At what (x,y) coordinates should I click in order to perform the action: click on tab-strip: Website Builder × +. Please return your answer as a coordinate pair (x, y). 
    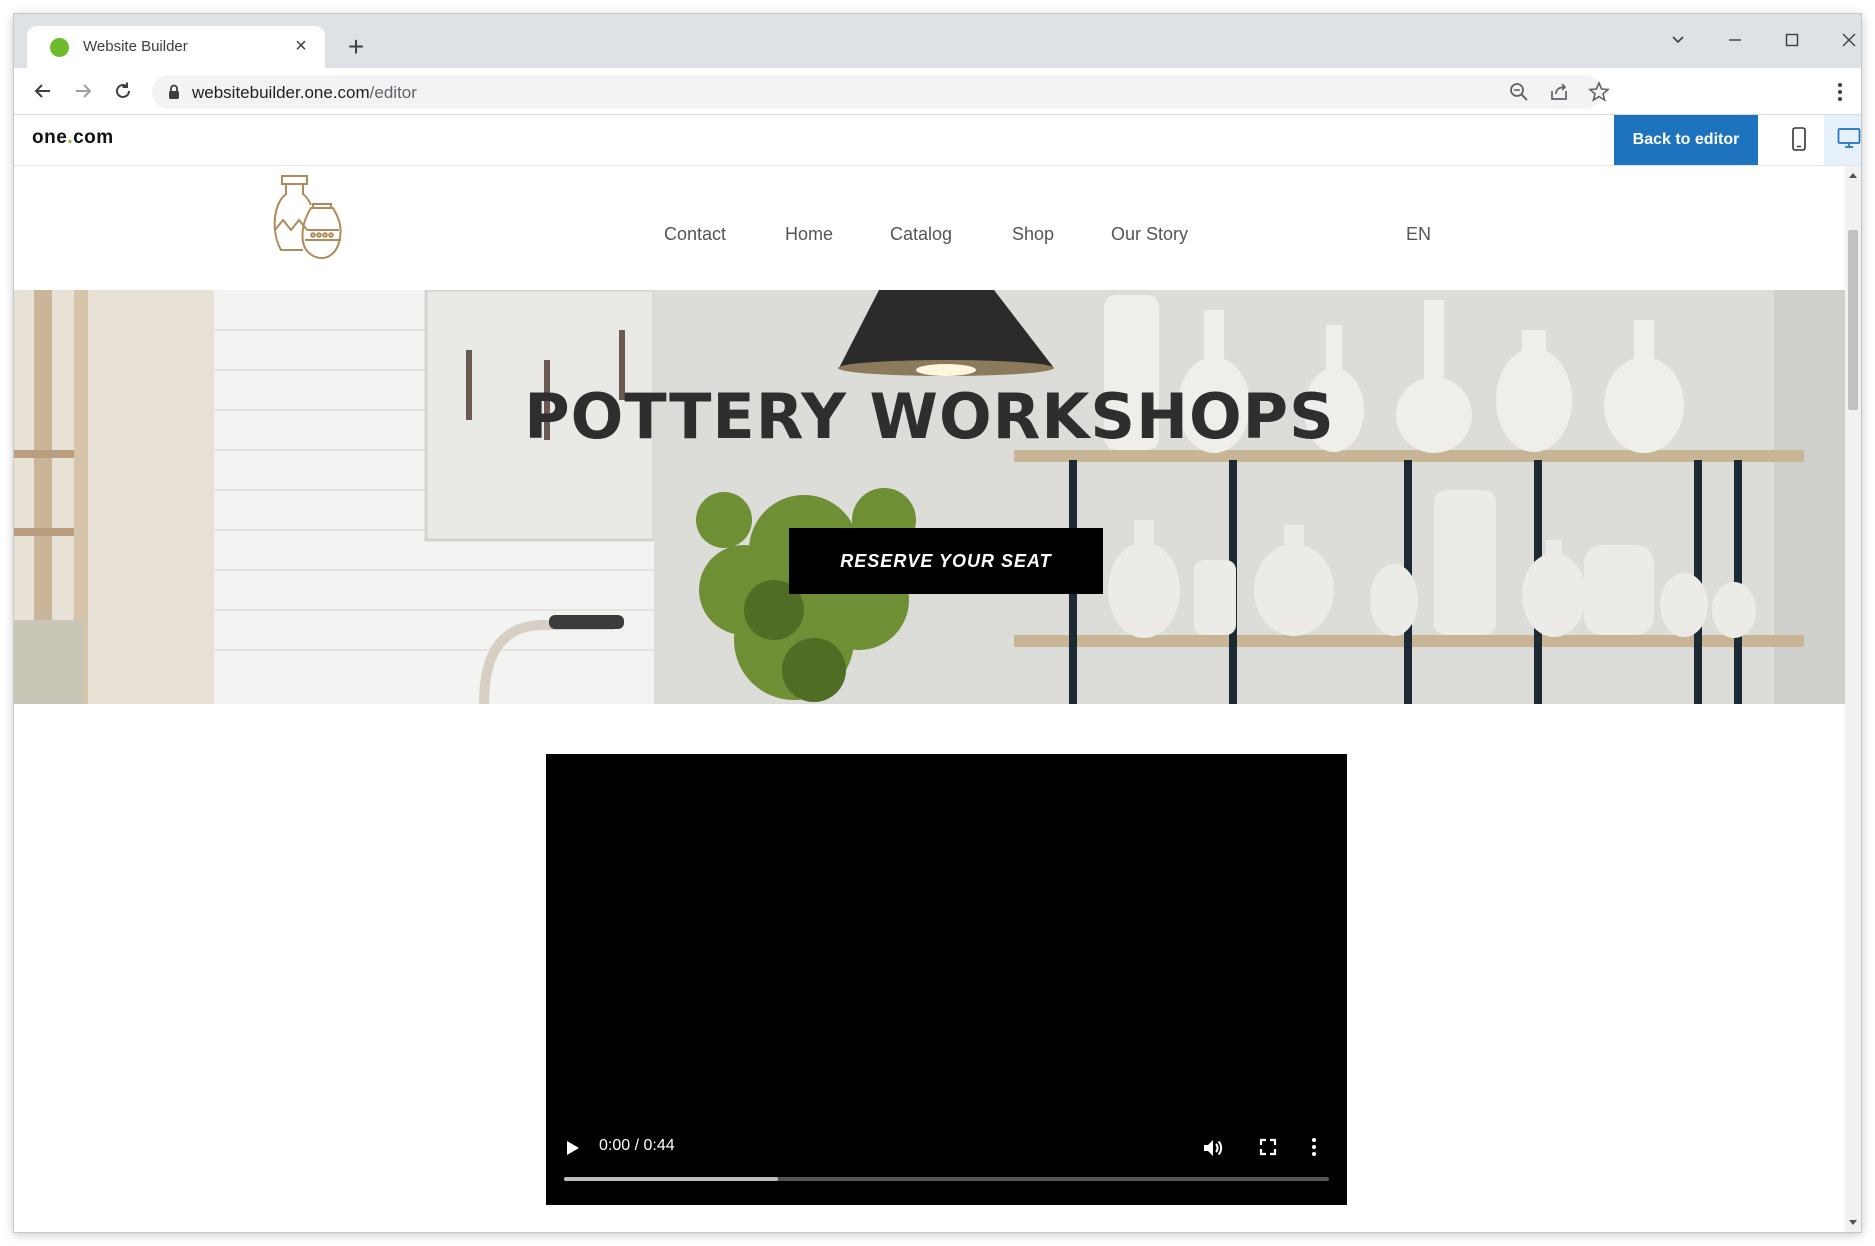
    Looking at the image, I should click on (937, 41).